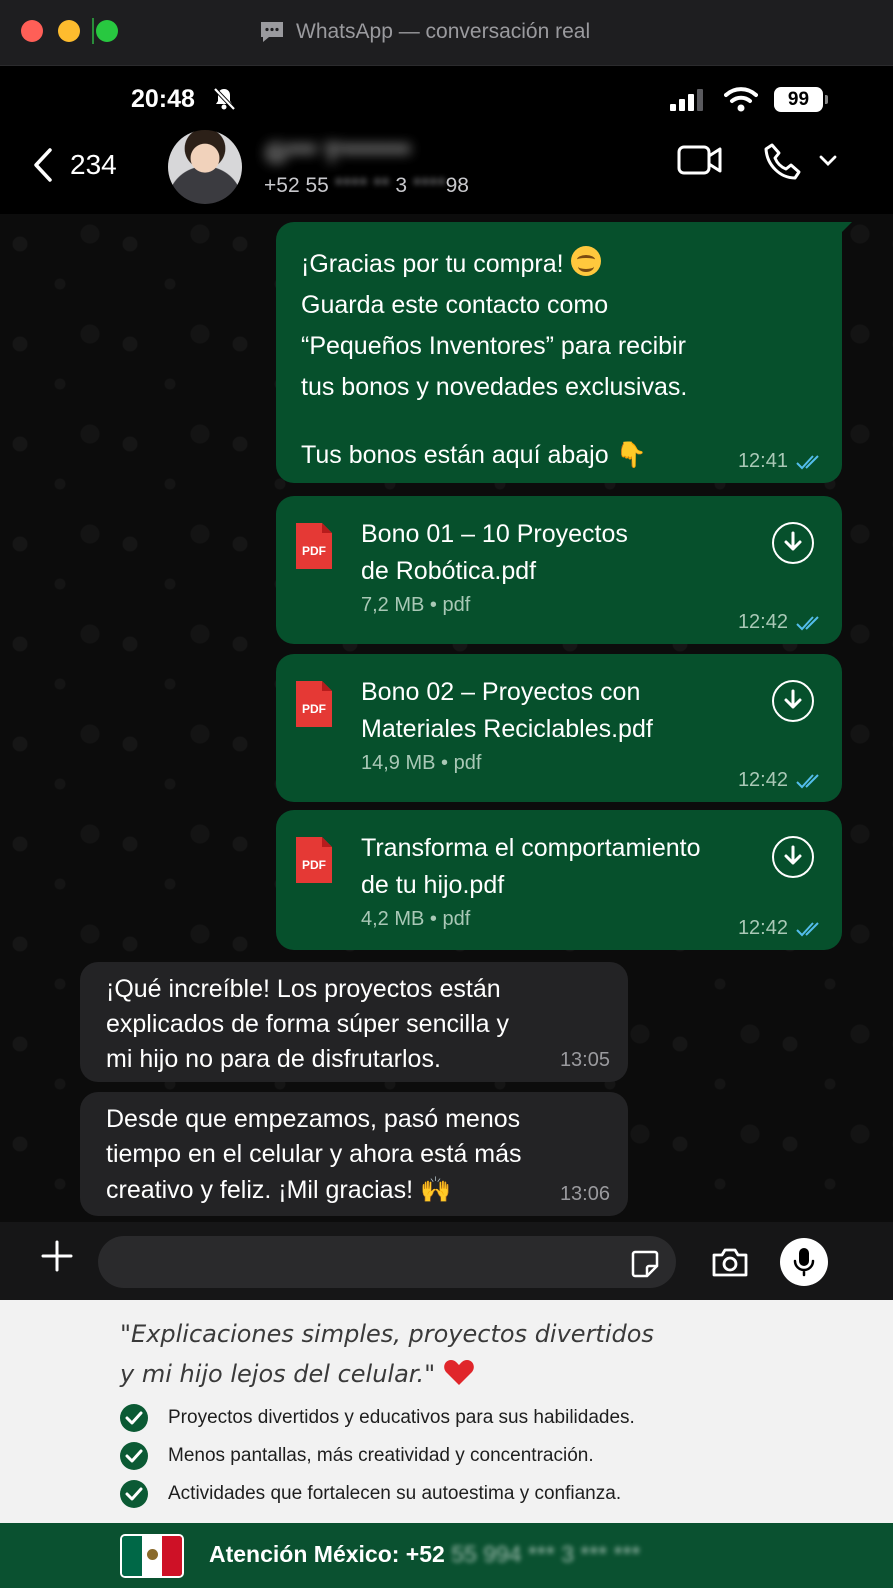  Describe the element at coordinates (645, 1264) in the screenshot. I see `sticker-icon` at that location.